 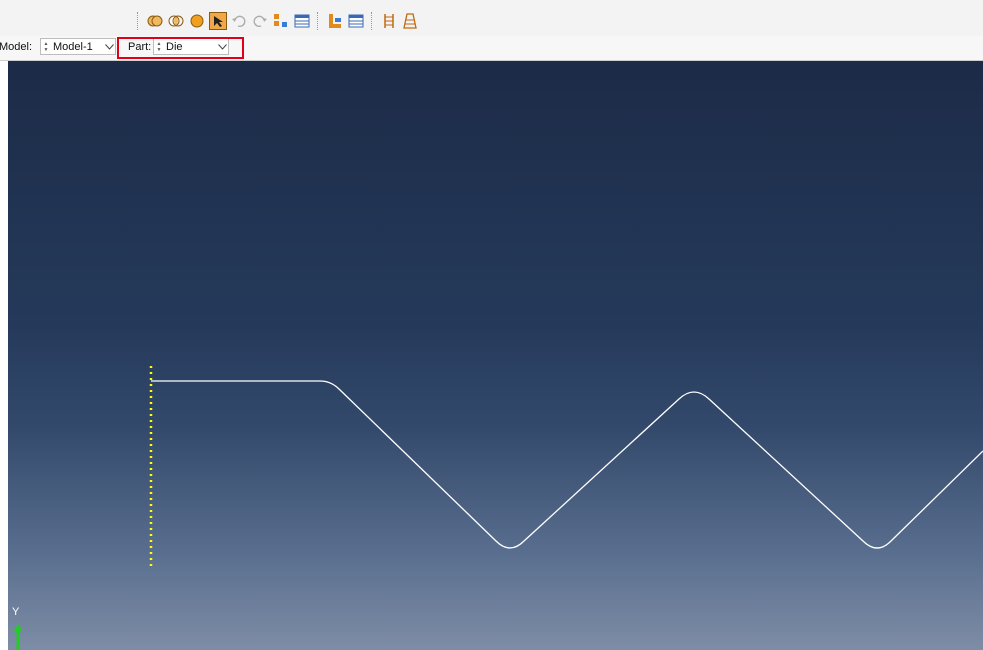 I want to click on y-axis-arrow-icon, so click(x=18, y=637).